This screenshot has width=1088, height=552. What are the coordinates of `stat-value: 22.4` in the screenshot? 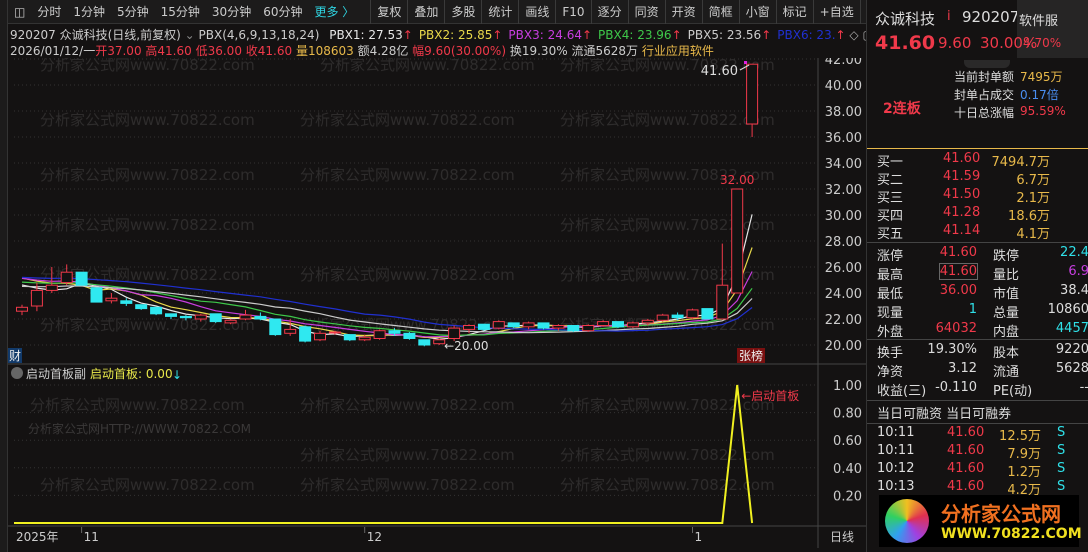 It's located at (1074, 252).